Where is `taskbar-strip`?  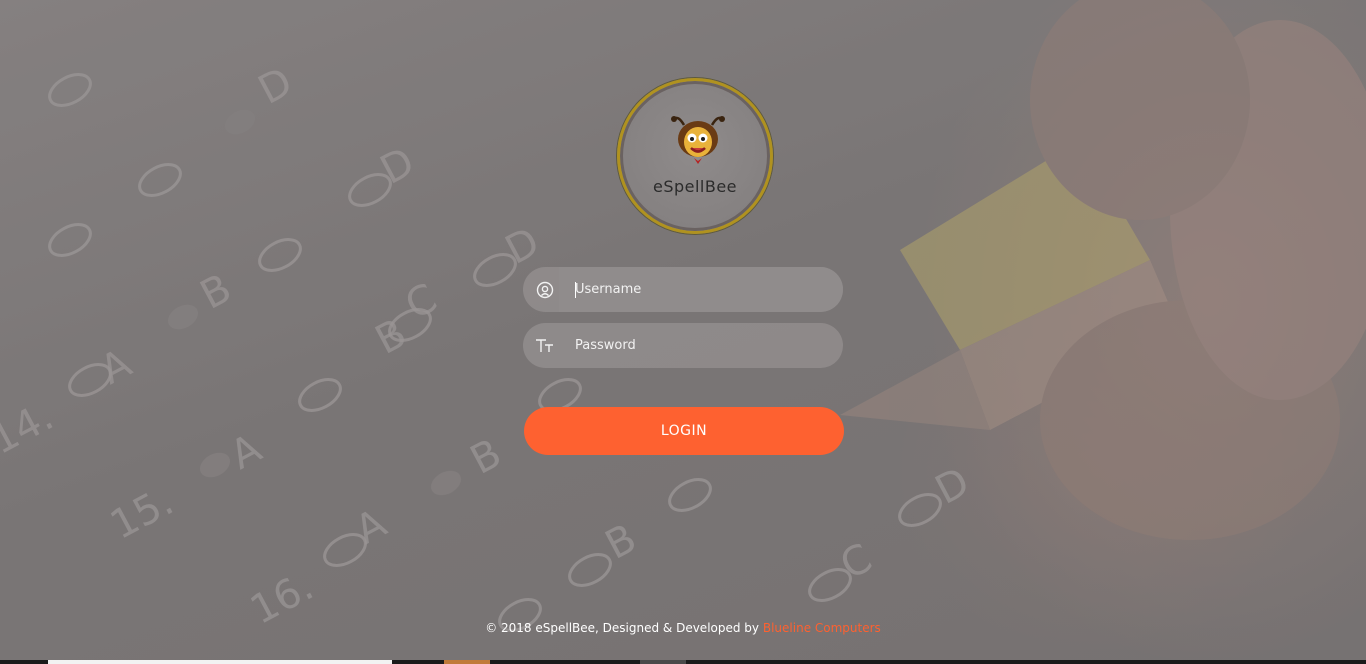
taskbar-strip is located at coordinates (683, 662).